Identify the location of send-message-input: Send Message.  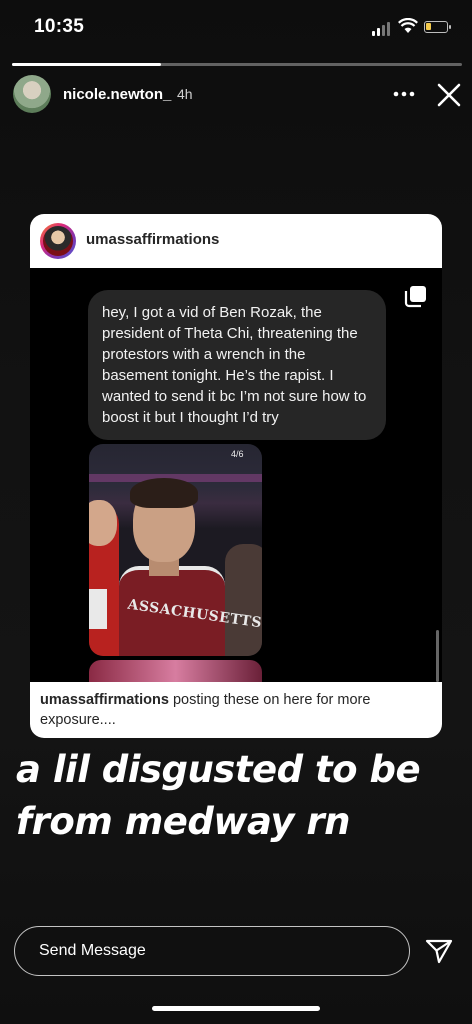
(212, 951).